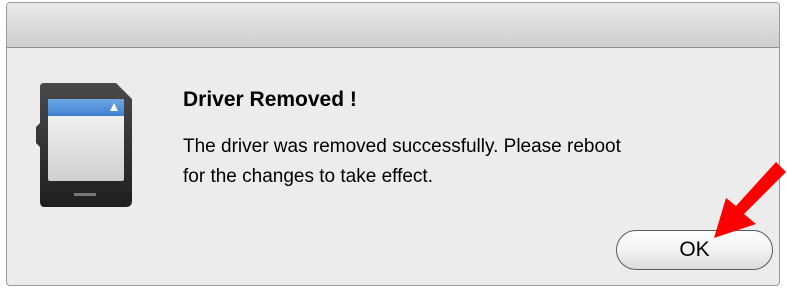 This screenshot has width=787, height=290. I want to click on ok-button: OK, so click(694, 250).